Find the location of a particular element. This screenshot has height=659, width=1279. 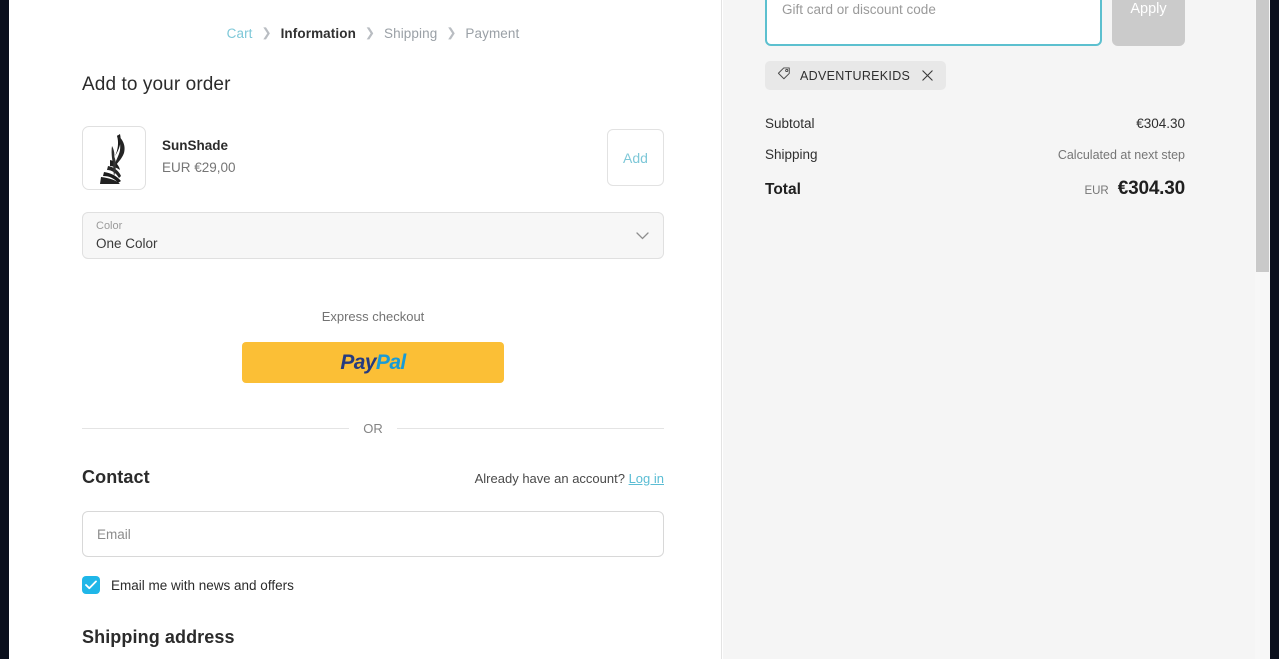

subtotal-label: Subtotal is located at coordinates (790, 123).